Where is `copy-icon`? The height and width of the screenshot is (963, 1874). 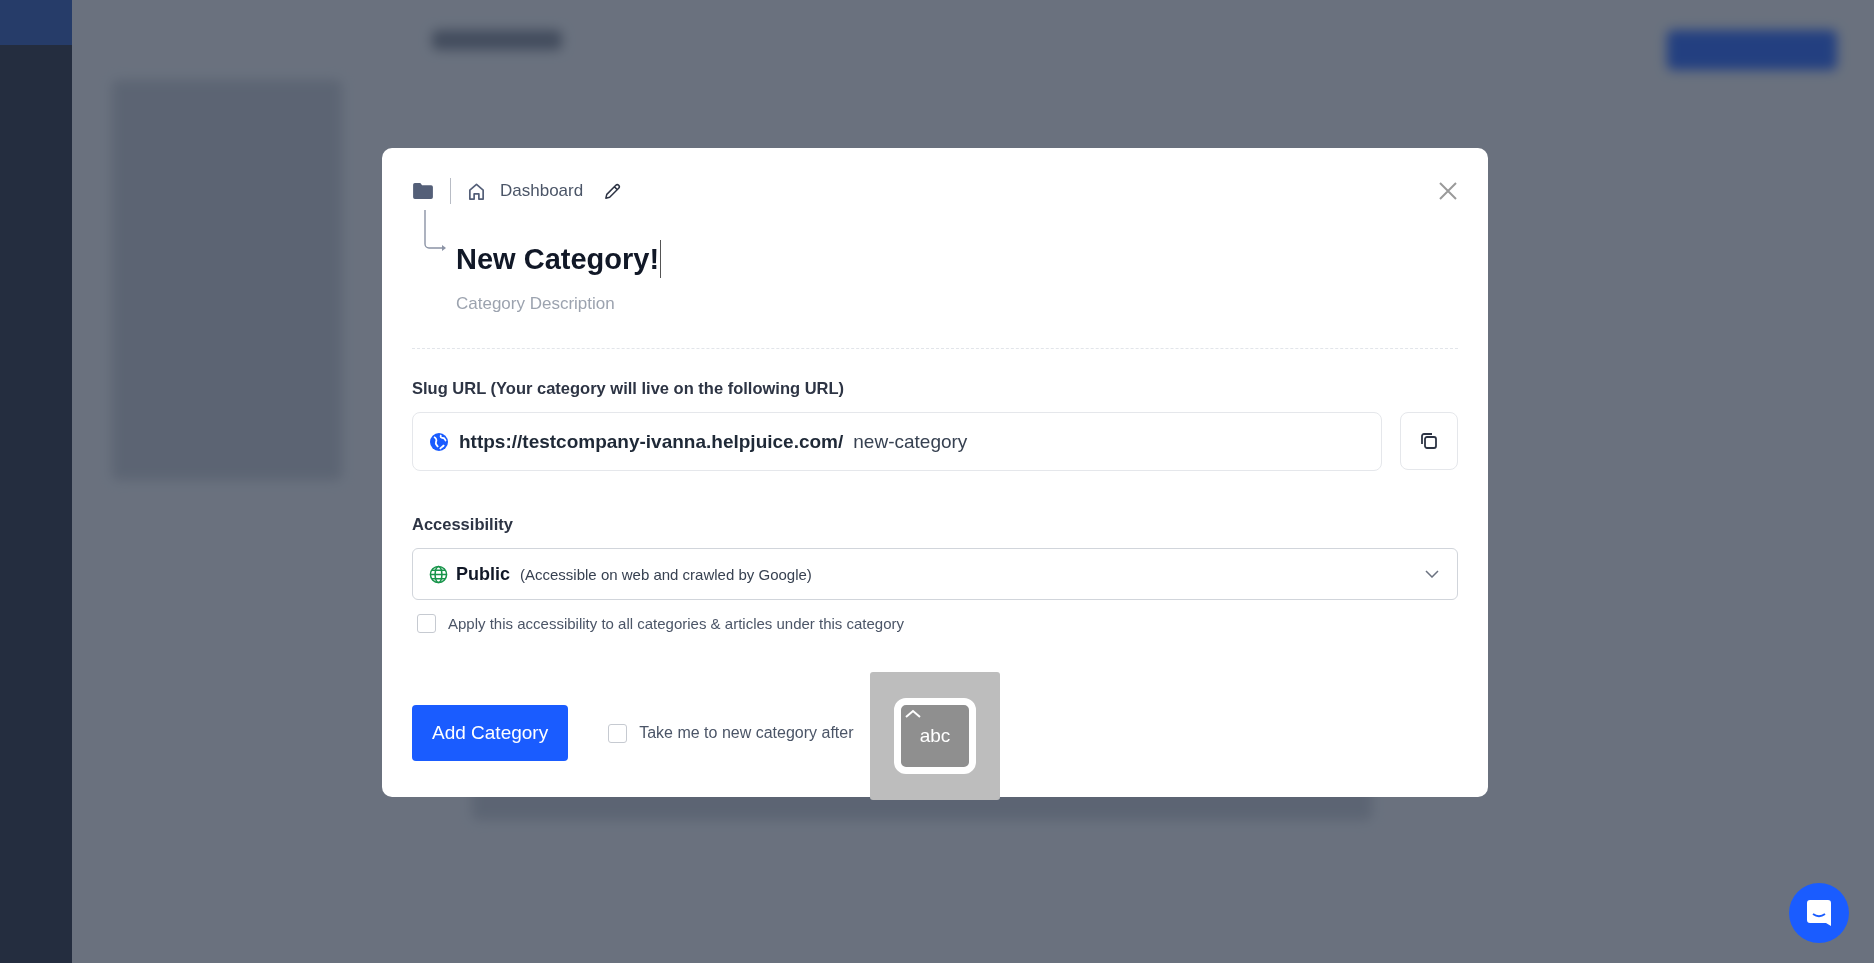
copy-icon is located at coordinates (1429, 441).